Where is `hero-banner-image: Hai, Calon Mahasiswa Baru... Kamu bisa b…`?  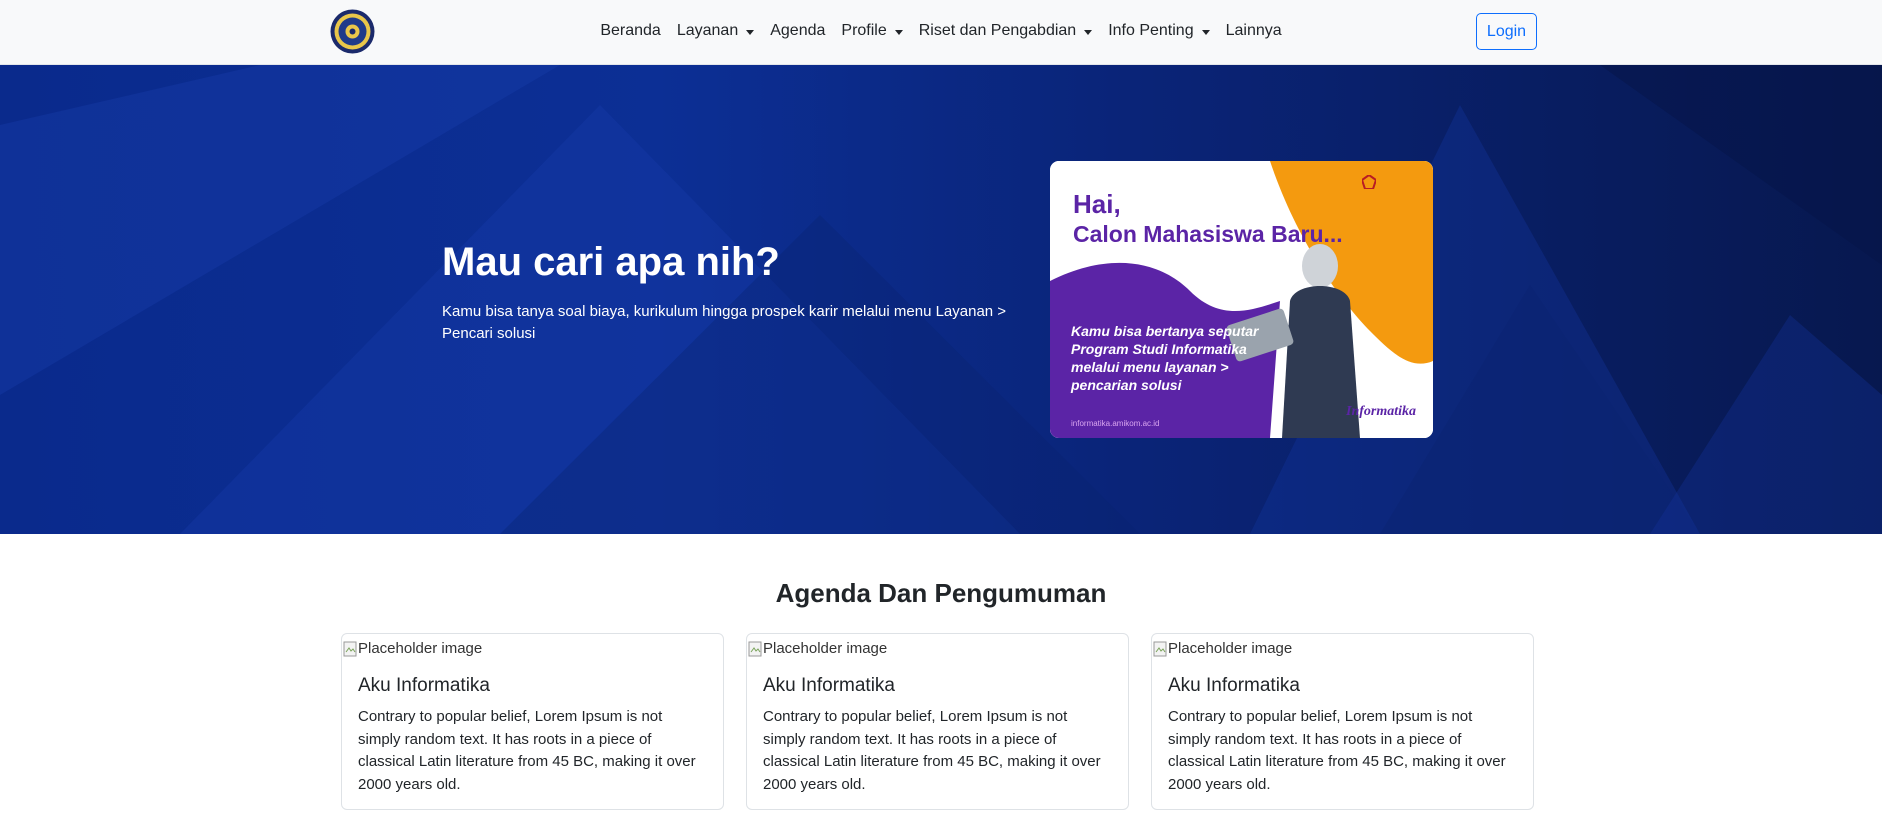
hero-banner-image: Hai, Calon Mahasiswa Baru... Kamu bisa b… is located at coordinates (1241, 299).